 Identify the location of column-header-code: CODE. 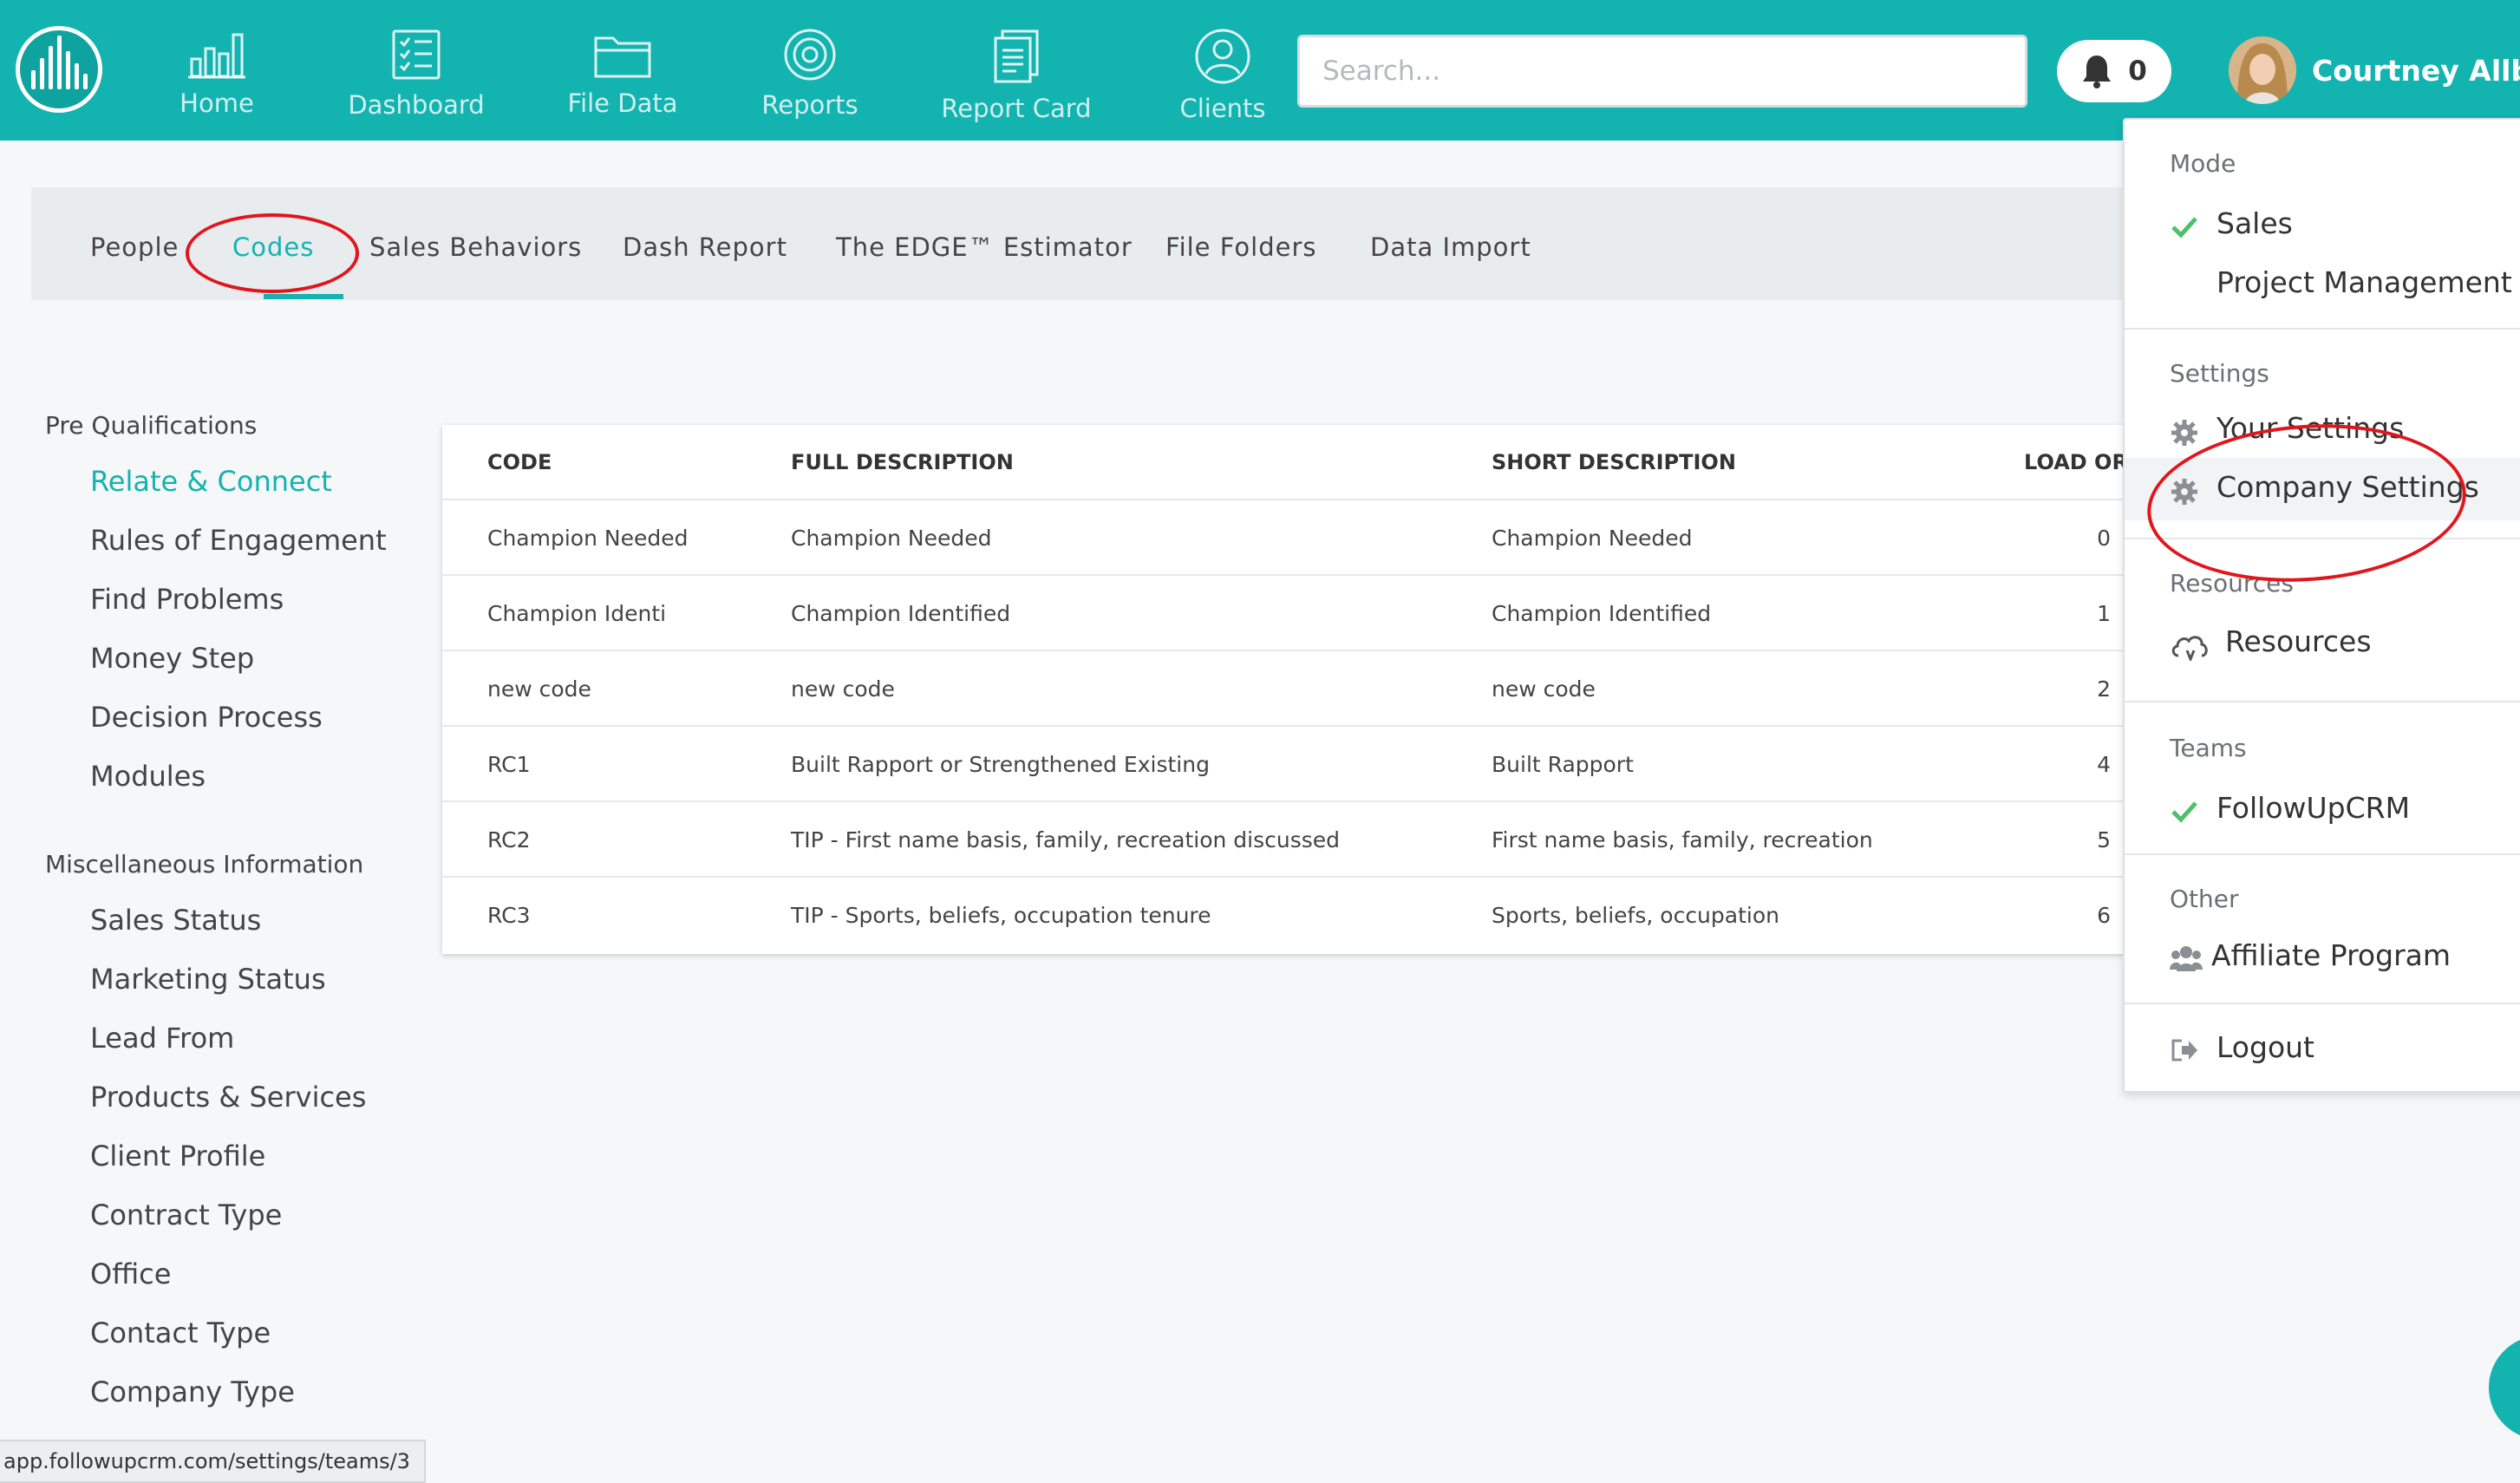
(519, 462).